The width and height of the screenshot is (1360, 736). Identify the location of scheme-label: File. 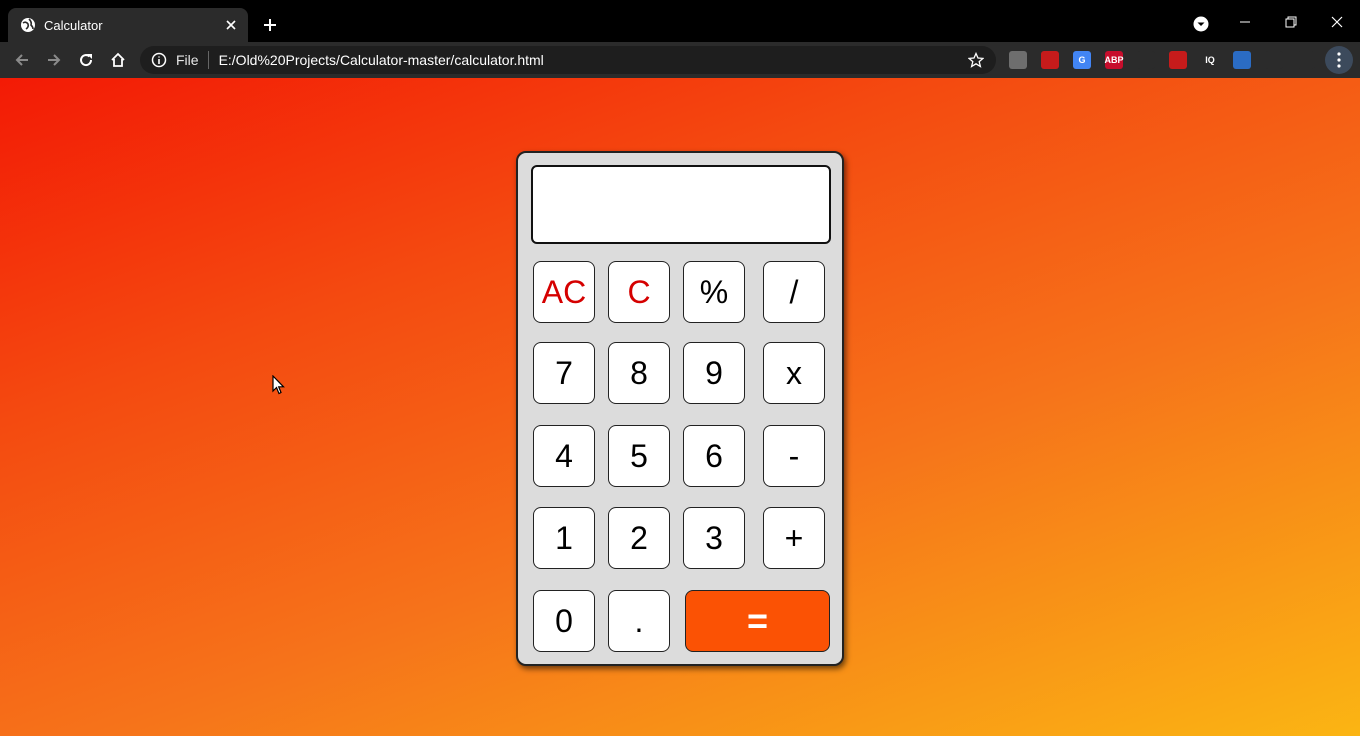
(187, 60).